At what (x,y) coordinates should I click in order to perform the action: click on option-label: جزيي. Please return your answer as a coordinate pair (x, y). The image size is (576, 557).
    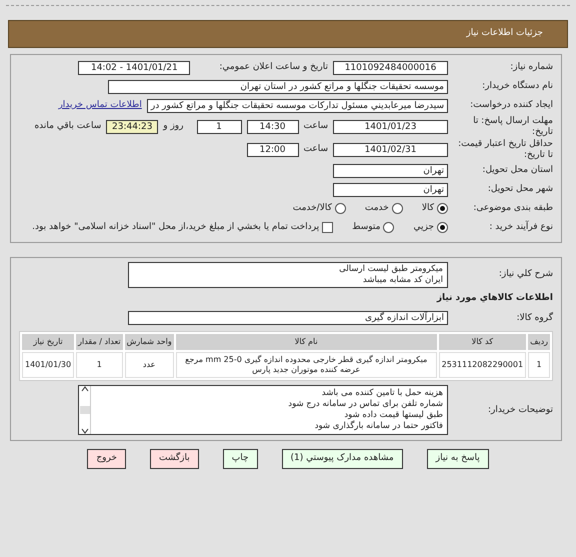
    Looking at the image, I should click on (423, 227).